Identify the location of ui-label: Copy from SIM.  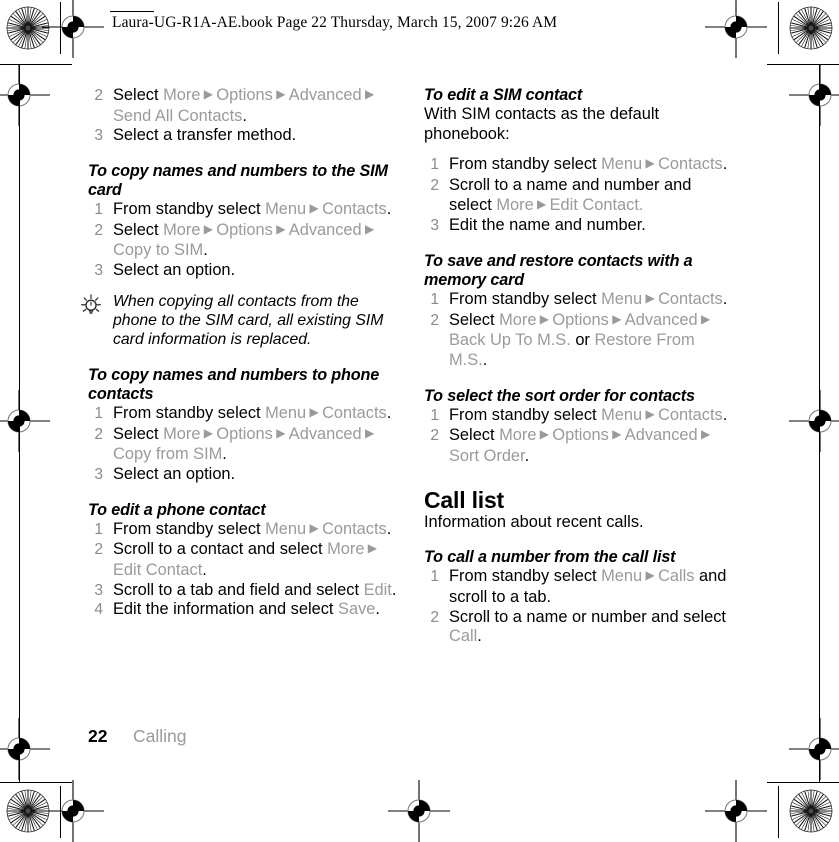
(168, 454).